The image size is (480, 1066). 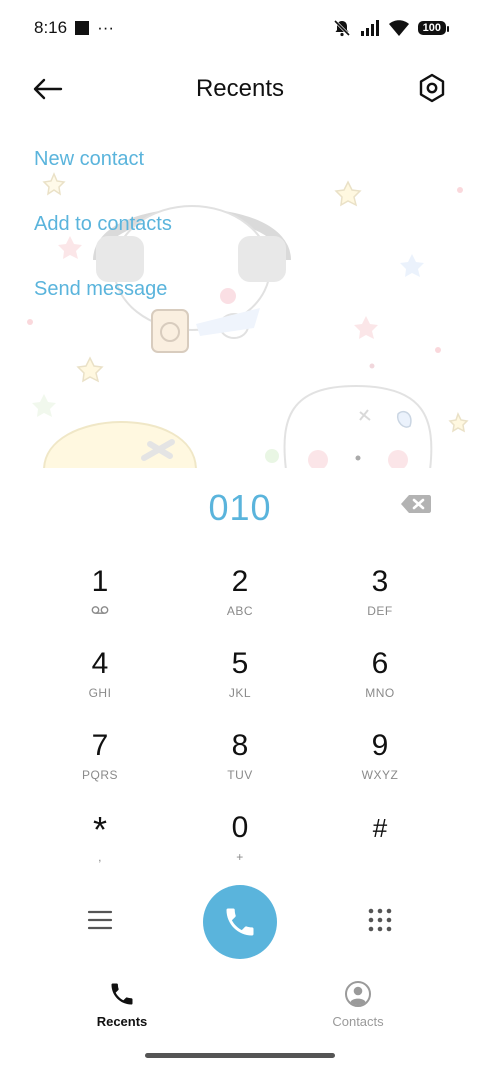 I want to click on key-6: 6 MNO, so click(x=380, y=679).